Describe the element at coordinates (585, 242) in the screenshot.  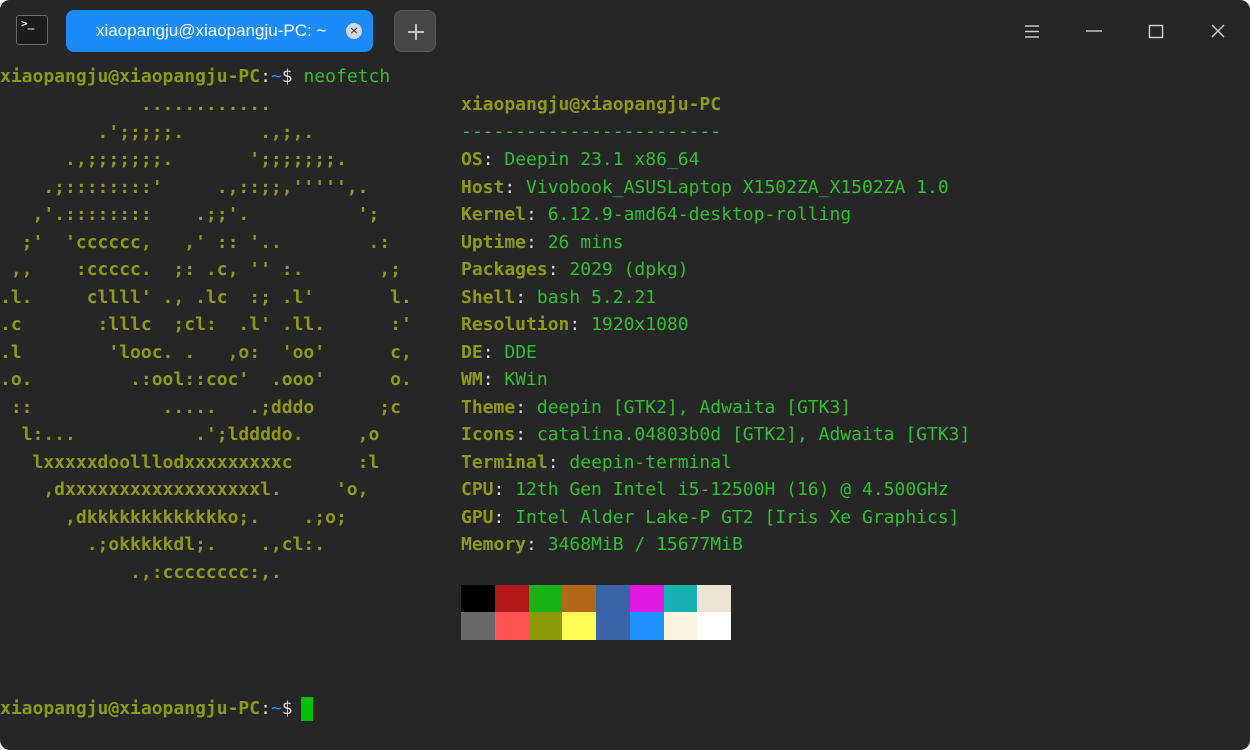
I see `info-value: 26 mins` at that location.